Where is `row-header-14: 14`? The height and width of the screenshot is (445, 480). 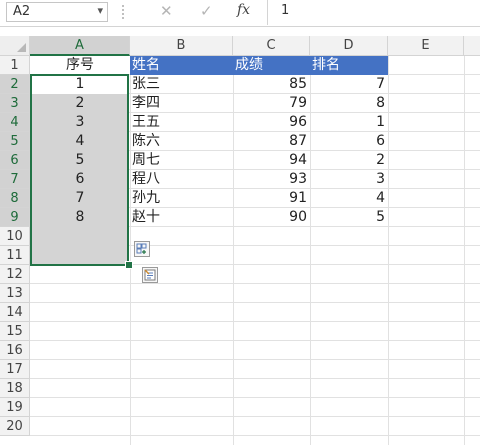
row-header-14: 14 is located at coordinates (15, 312).